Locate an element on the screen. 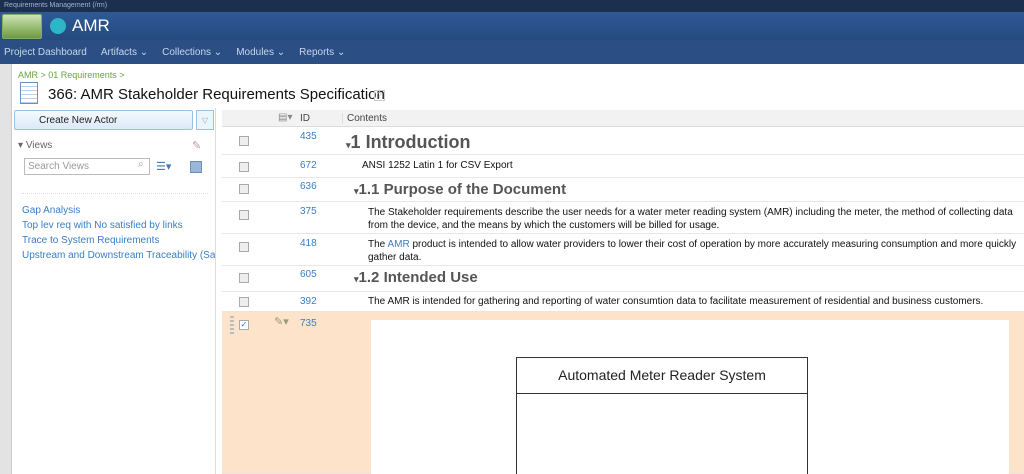 The image size is (1024, 474). breadcrumb: AMR > 01 Requirements > is located at coordinates (71, 75).